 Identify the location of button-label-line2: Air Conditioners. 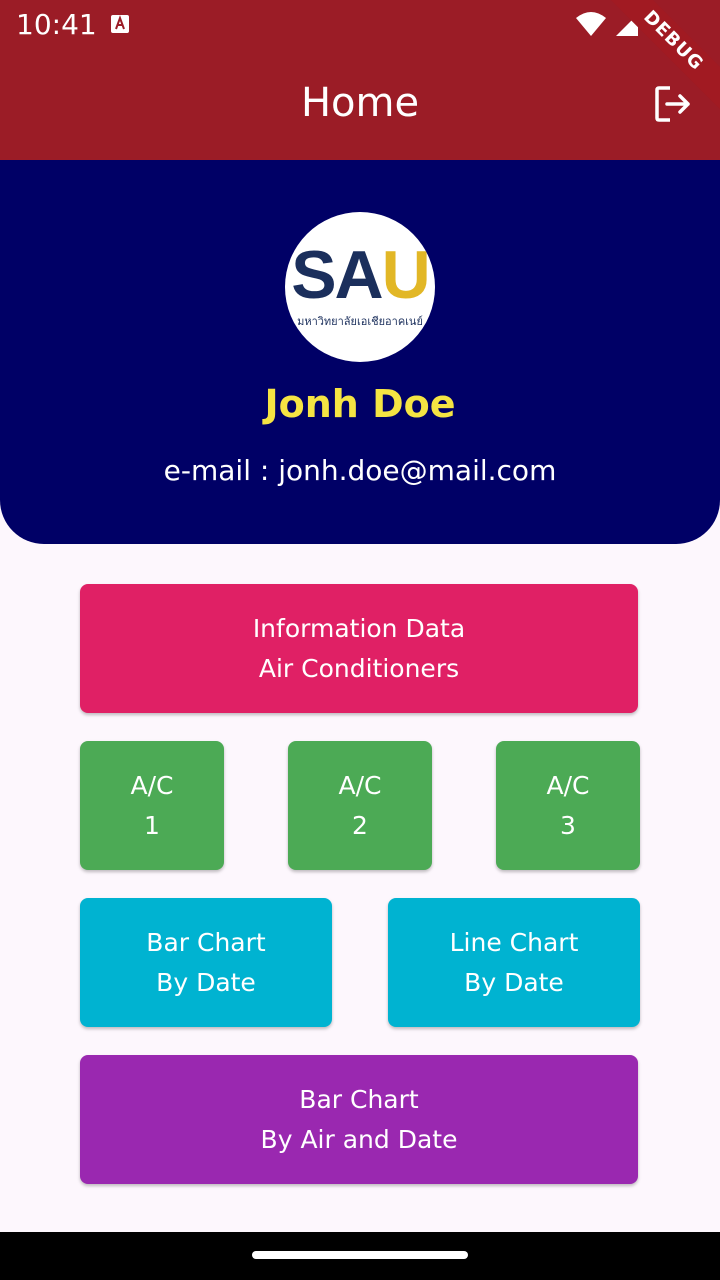
(359, 668).